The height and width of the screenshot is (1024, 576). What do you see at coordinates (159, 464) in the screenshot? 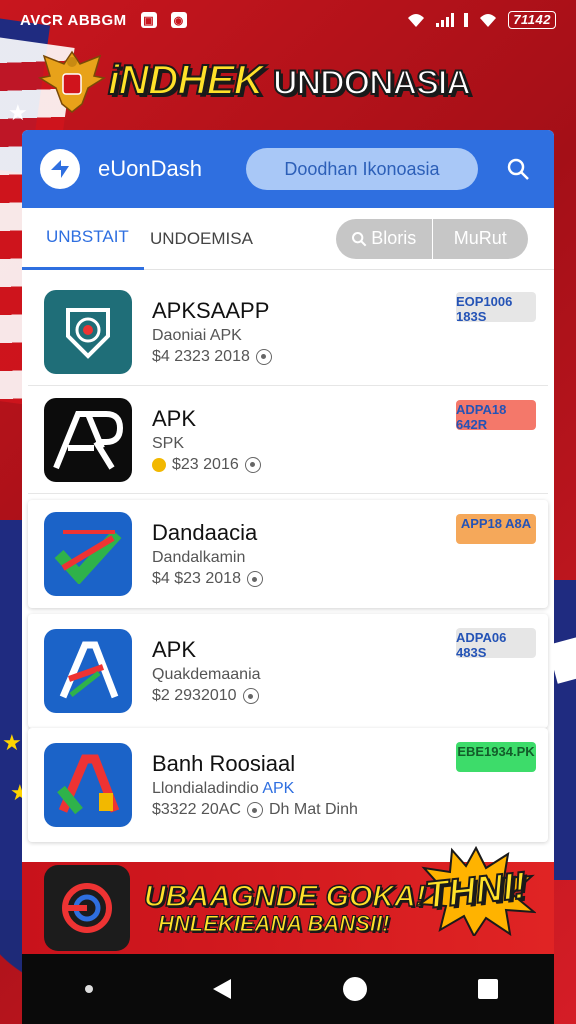
I see `coin-icon` at bounding box center [159, 464].